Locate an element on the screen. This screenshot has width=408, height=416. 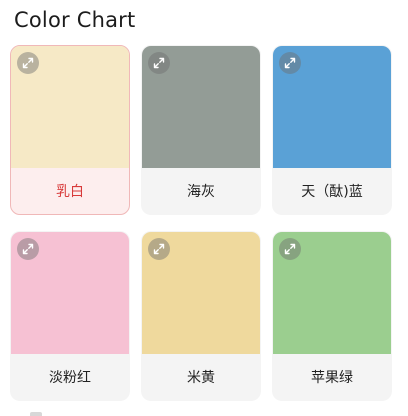
swatch-card-tian-lan: 天（酞)蓝 is located at coordinates (332, 130).